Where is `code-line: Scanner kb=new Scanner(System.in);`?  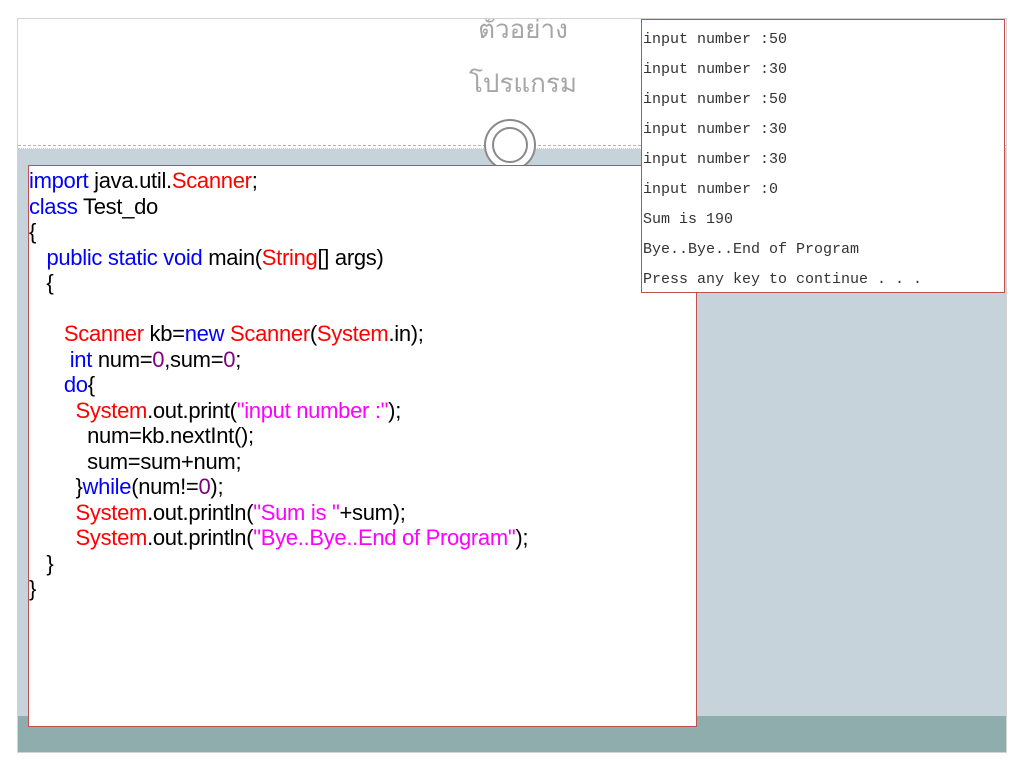
code-line: Scanner kb=new Scanner(System.in); is located at coordinates (362, 334).